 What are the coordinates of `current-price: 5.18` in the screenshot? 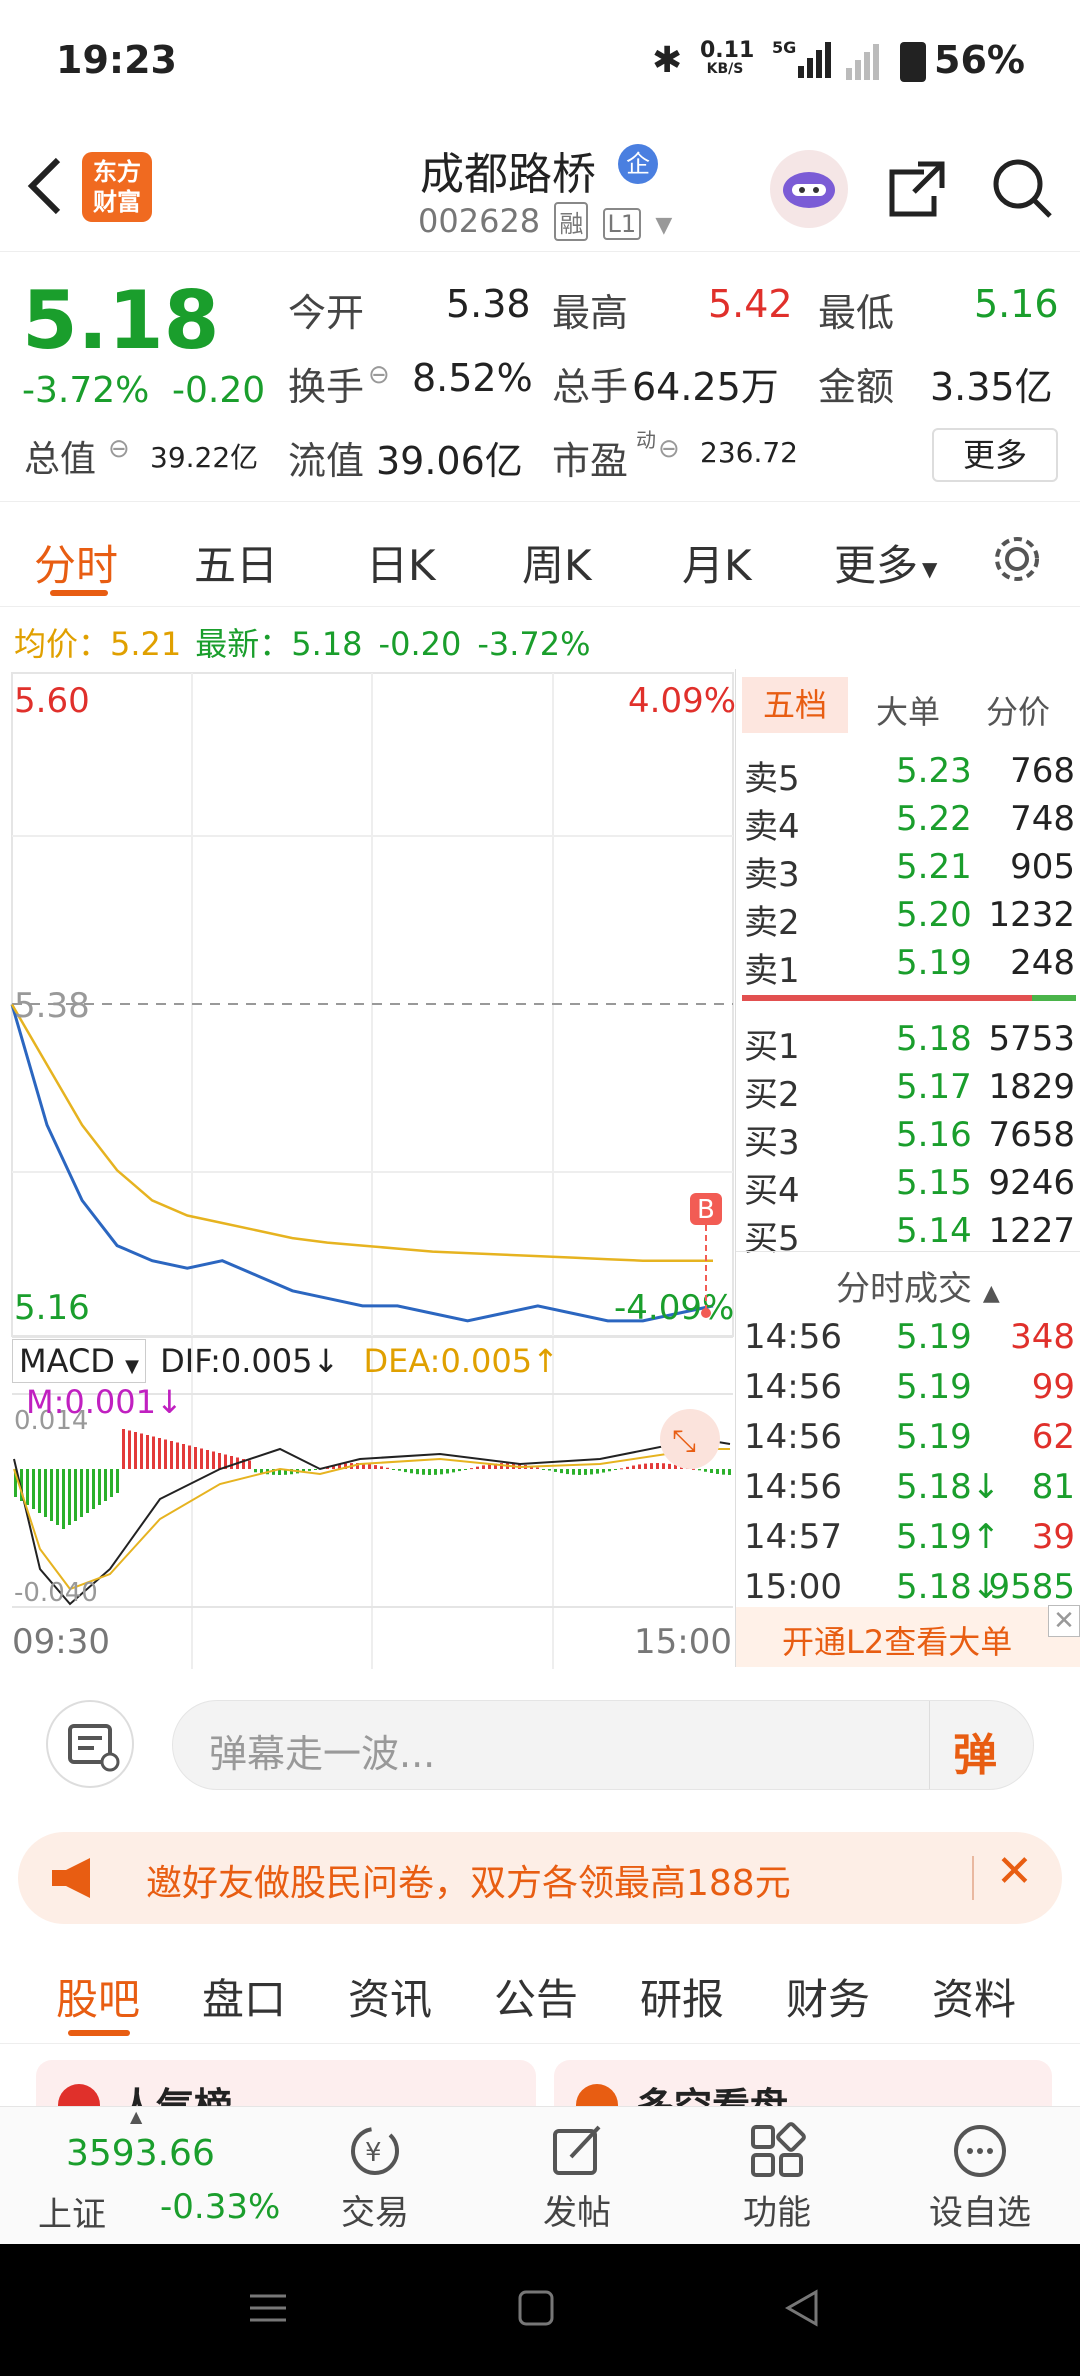 It's located at (121, 320).